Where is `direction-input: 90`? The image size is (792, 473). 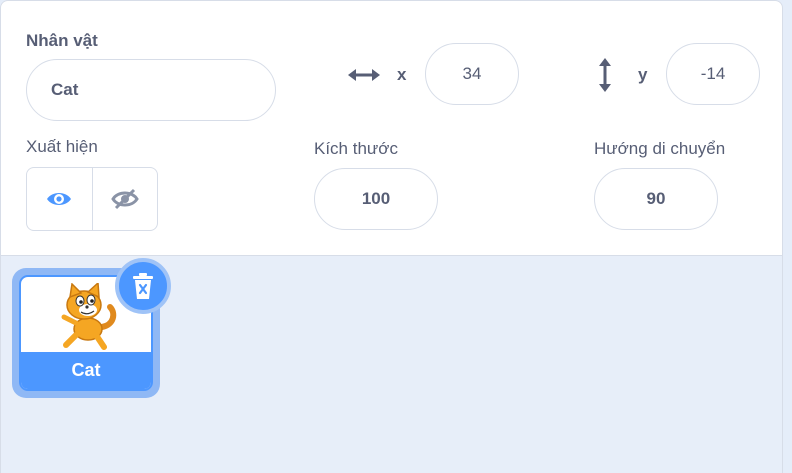
direction-input: 90 is located at coordinates (656, 199).